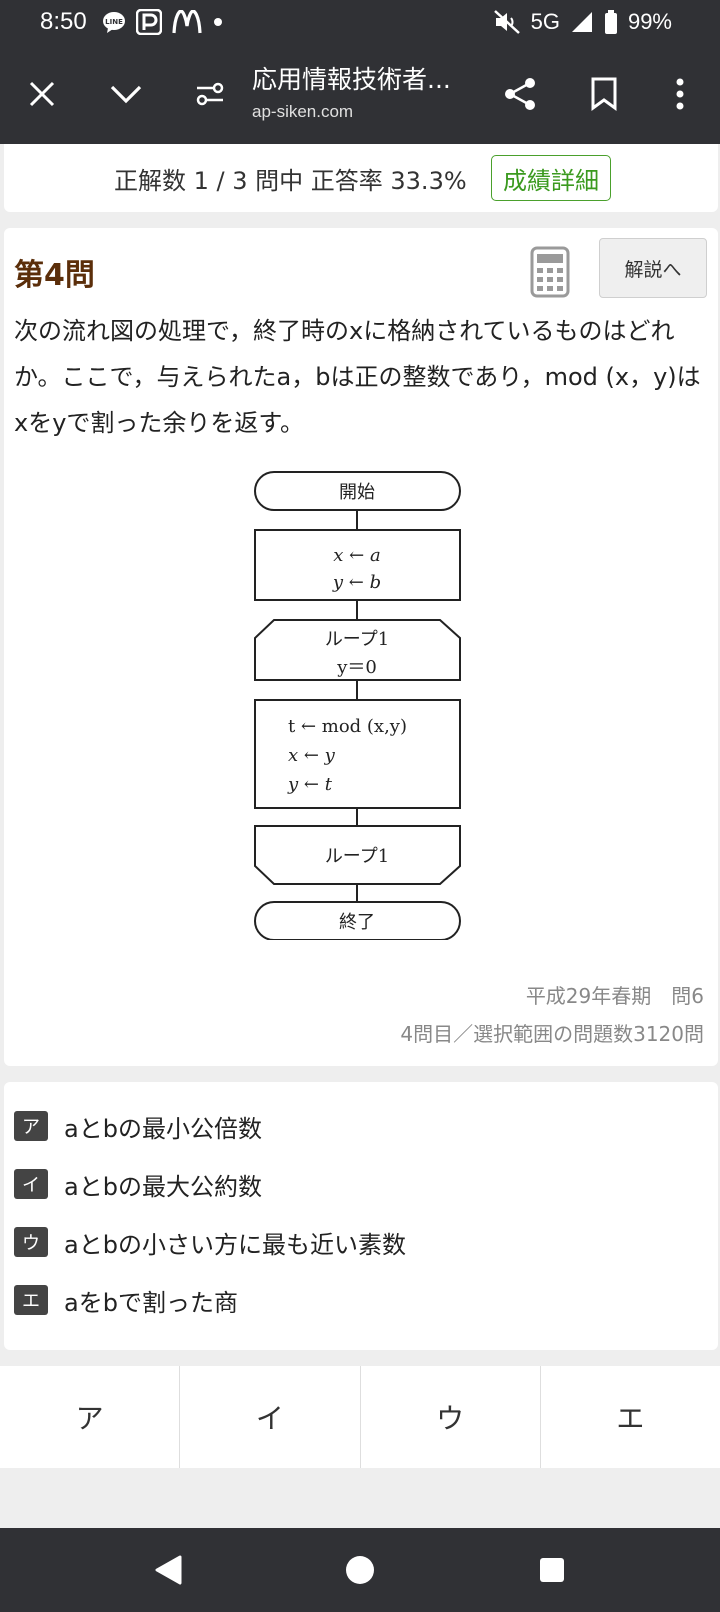 This screenshot has height=1612, width=720. Describe the element at coordinates (356, 582) in the screenshot. I see `flowchart-assign-line2: y ← b` at that location.